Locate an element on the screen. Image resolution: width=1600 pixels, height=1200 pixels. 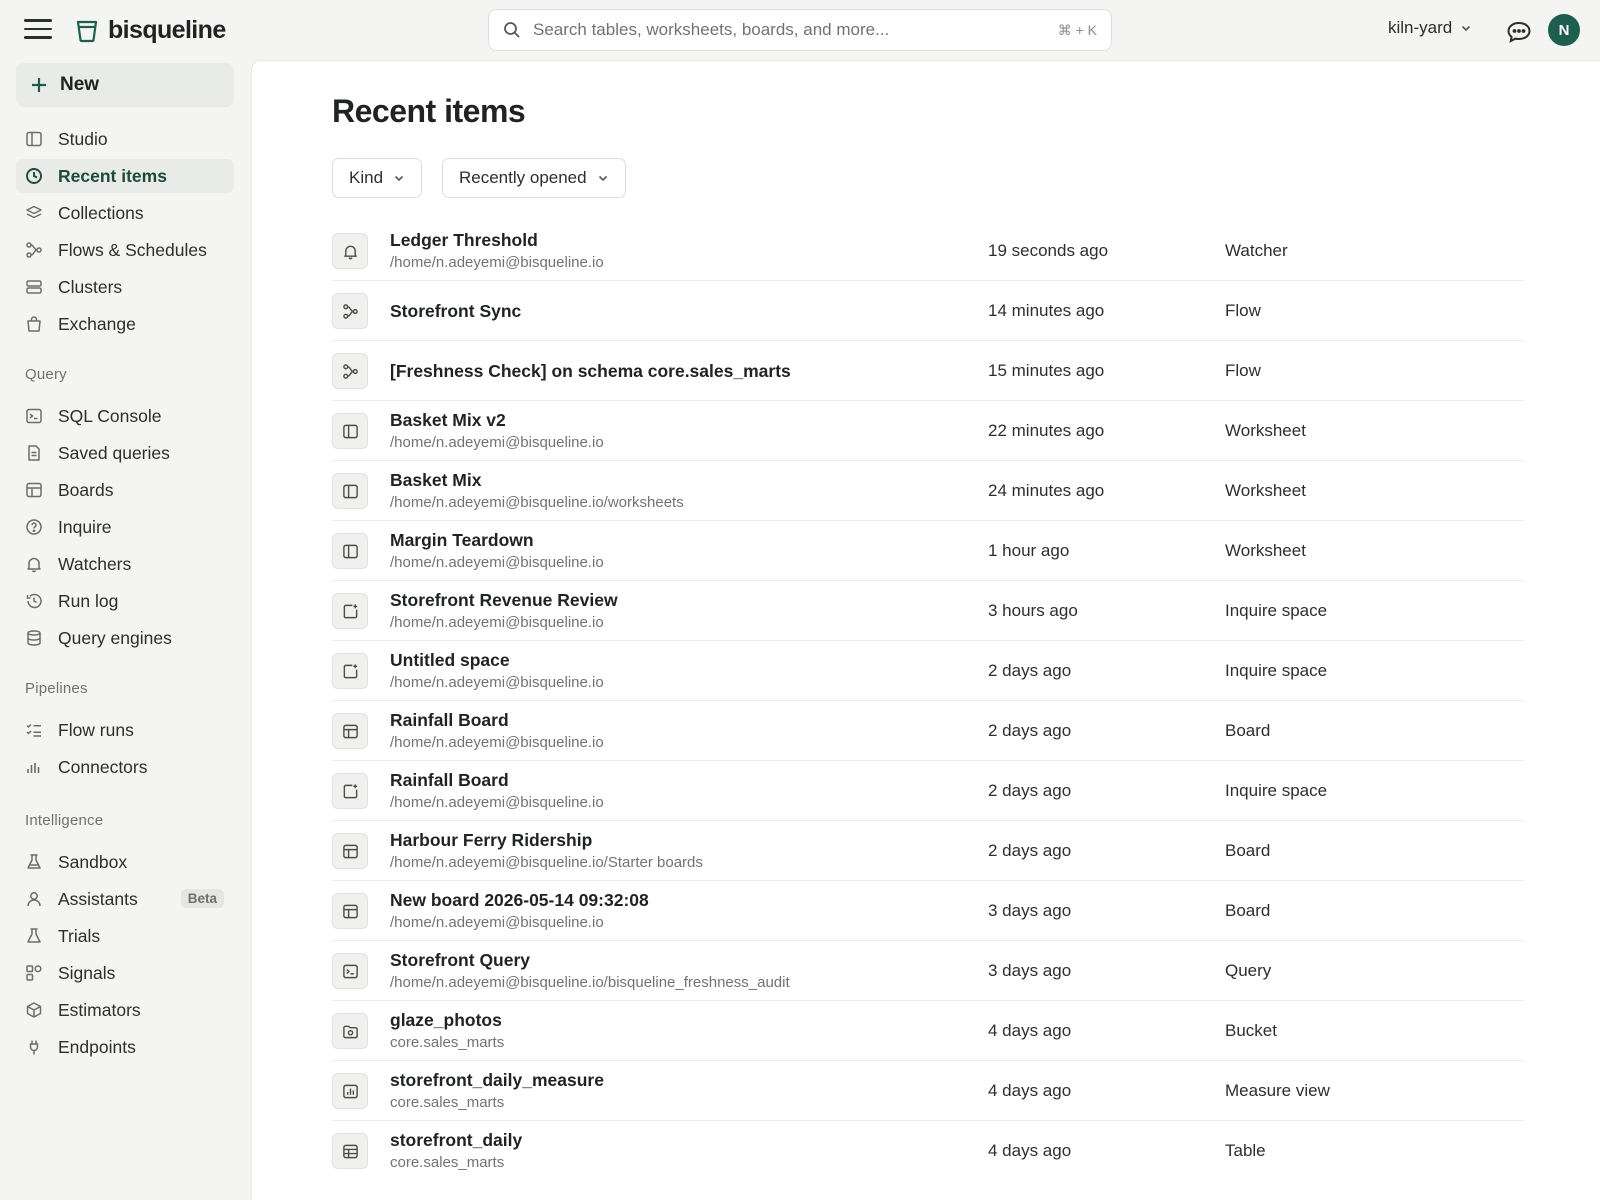
item-opened-time: 2 days ago is located at coordinates (1030, 730).